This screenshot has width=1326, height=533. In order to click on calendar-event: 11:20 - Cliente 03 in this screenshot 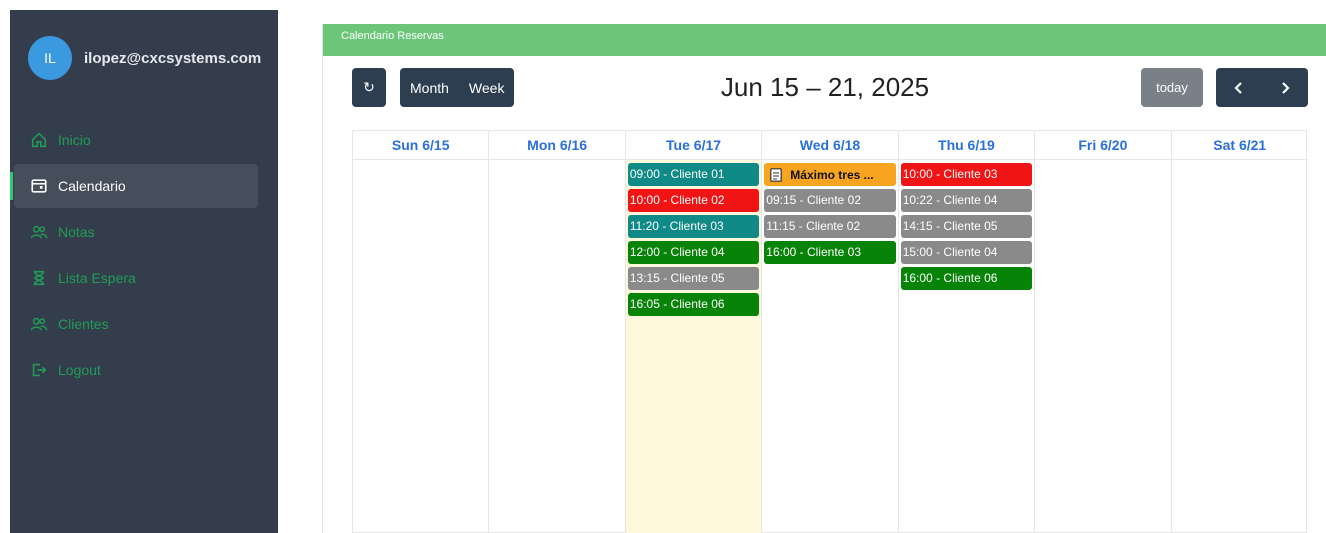, I will do `click(693, 226)`.